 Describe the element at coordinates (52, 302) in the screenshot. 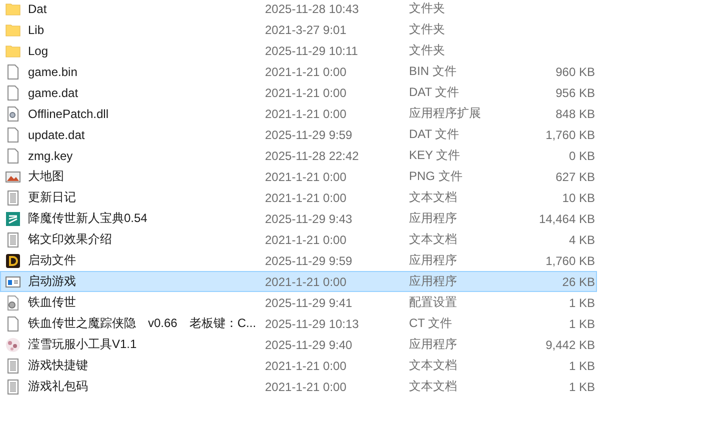

I see `file-name: 铁血传世` at that location.